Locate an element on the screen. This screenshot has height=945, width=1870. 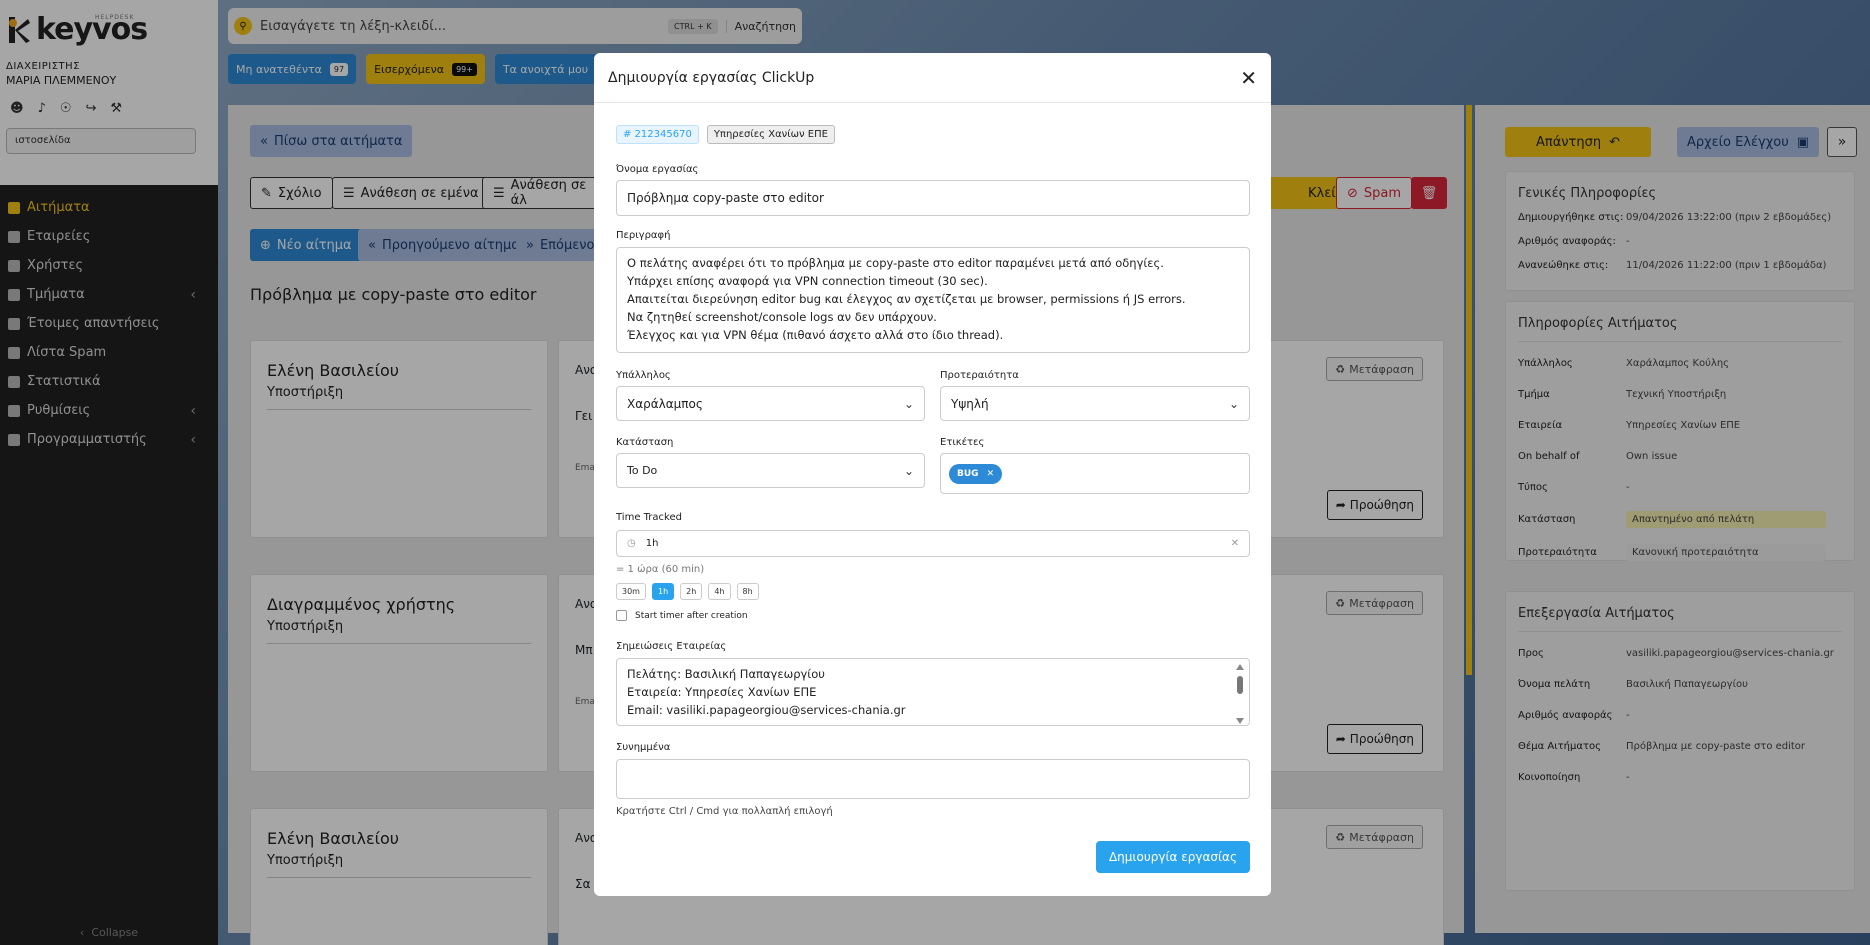
time-tracked-label: Time Tracked is located at coordinates (649, 517).